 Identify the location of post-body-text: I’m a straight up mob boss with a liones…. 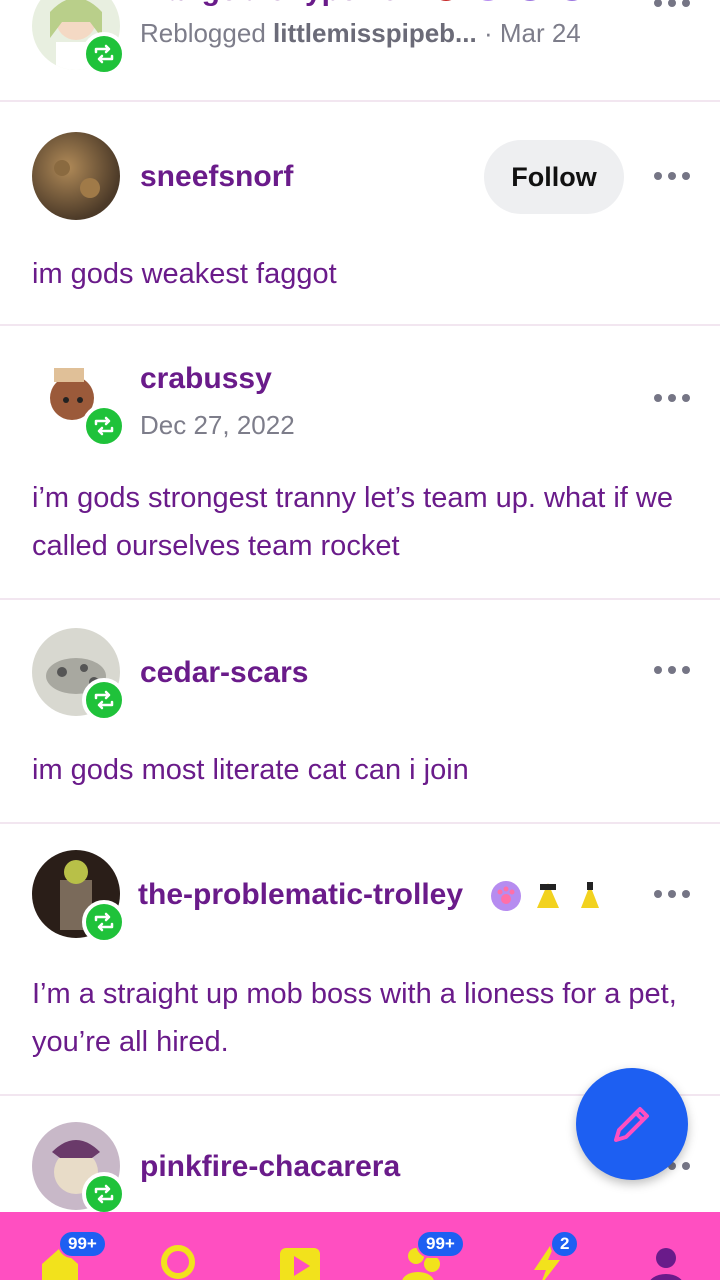
(354, 1018).